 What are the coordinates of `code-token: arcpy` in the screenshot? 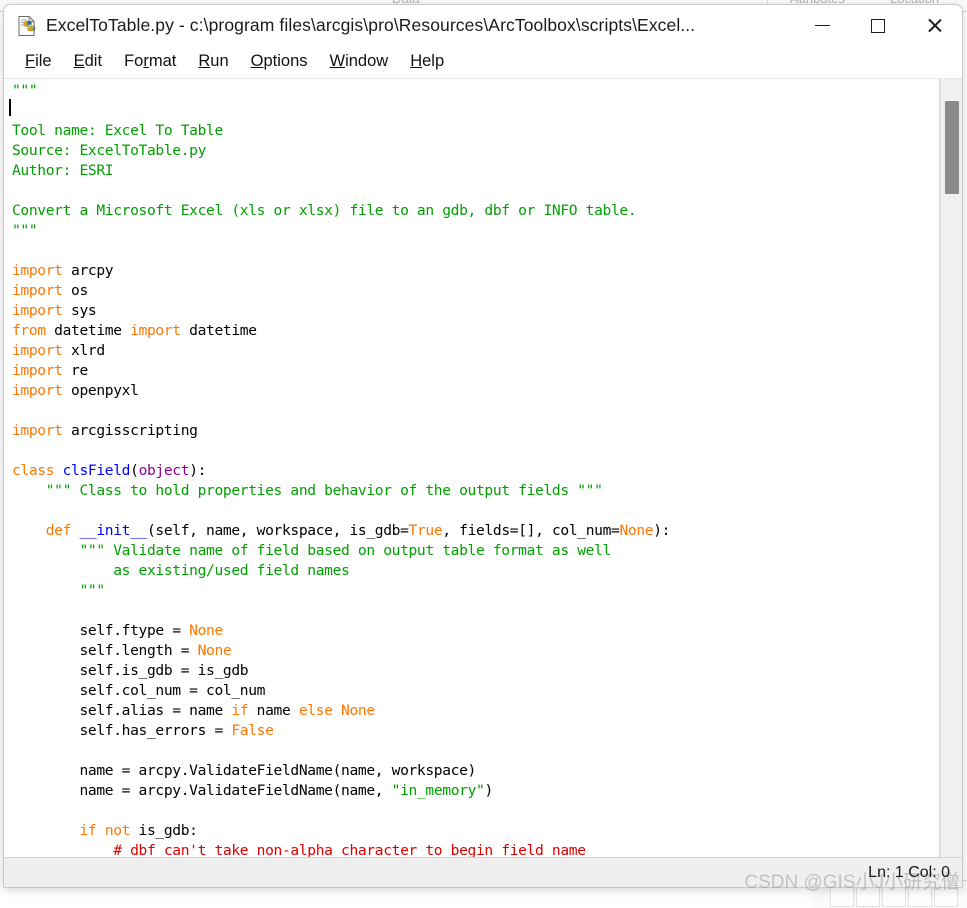 It's located at (88, 270).